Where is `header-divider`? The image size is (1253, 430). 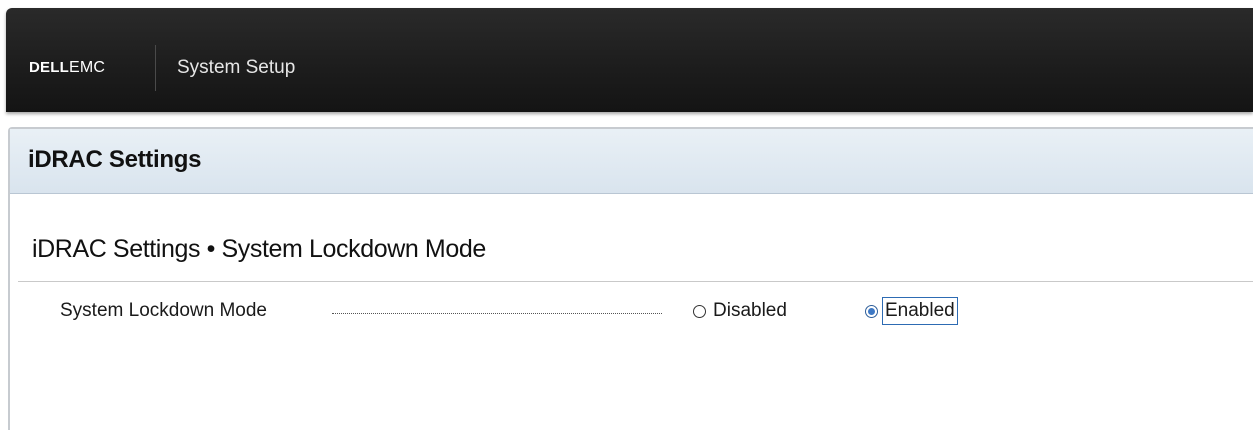
header-divider is located at coordinates (155, 68).